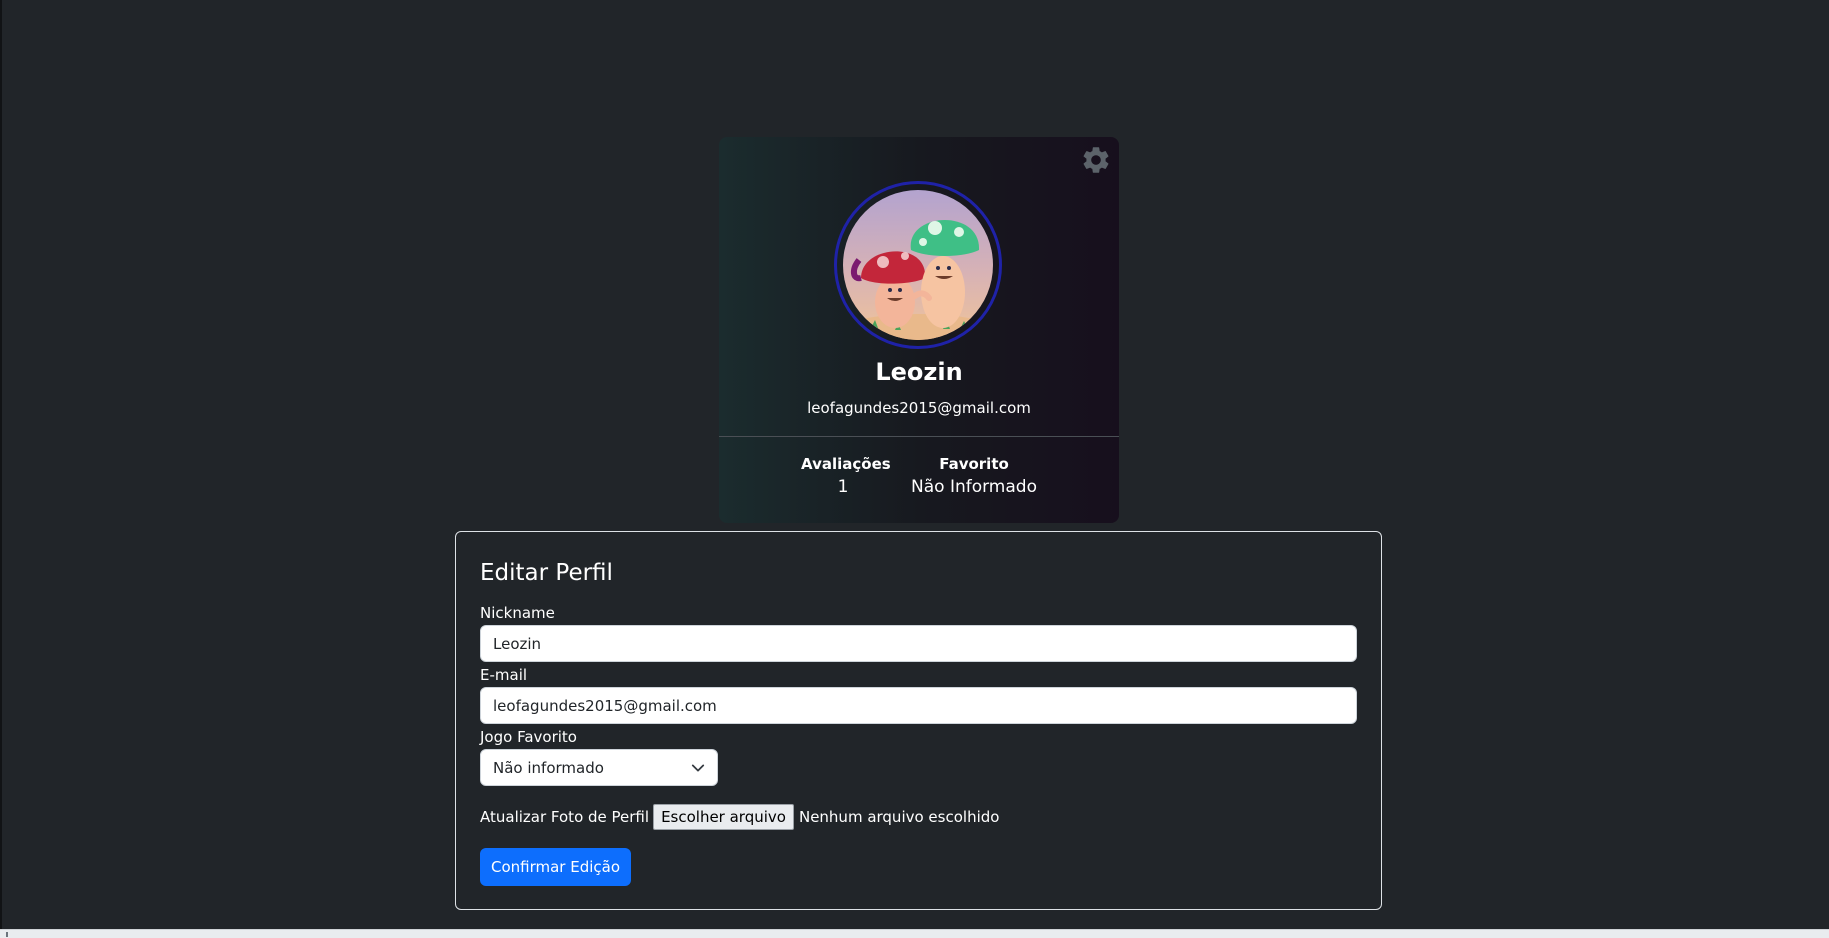  Describe the element at coordinates (517, 613) in the screenshot. I see `nickname-label: Nickname` at that location.